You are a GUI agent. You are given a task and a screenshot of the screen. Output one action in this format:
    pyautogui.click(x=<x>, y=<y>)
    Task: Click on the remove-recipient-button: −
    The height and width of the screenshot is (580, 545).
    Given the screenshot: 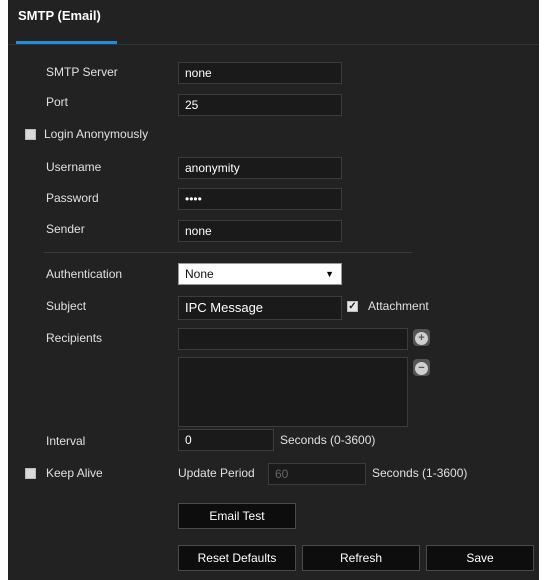 What is the action you would take?
    pyautogui.click(x=421, y=367)
    